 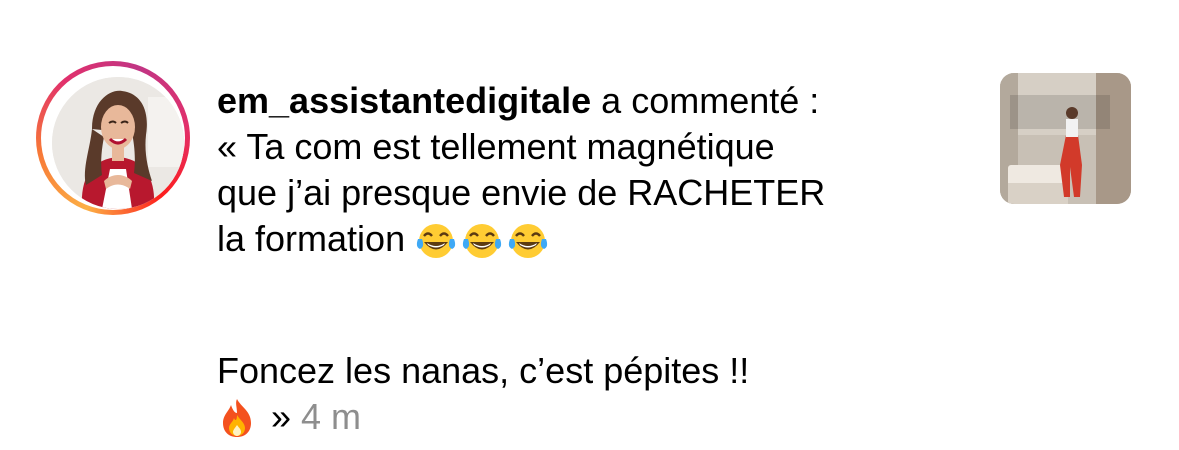 What do you see at coordinates (521, 192) in the screenshot?
I see `comment-line: que j’ai presque envie de RACHETER` at bounding box center [521, 192].